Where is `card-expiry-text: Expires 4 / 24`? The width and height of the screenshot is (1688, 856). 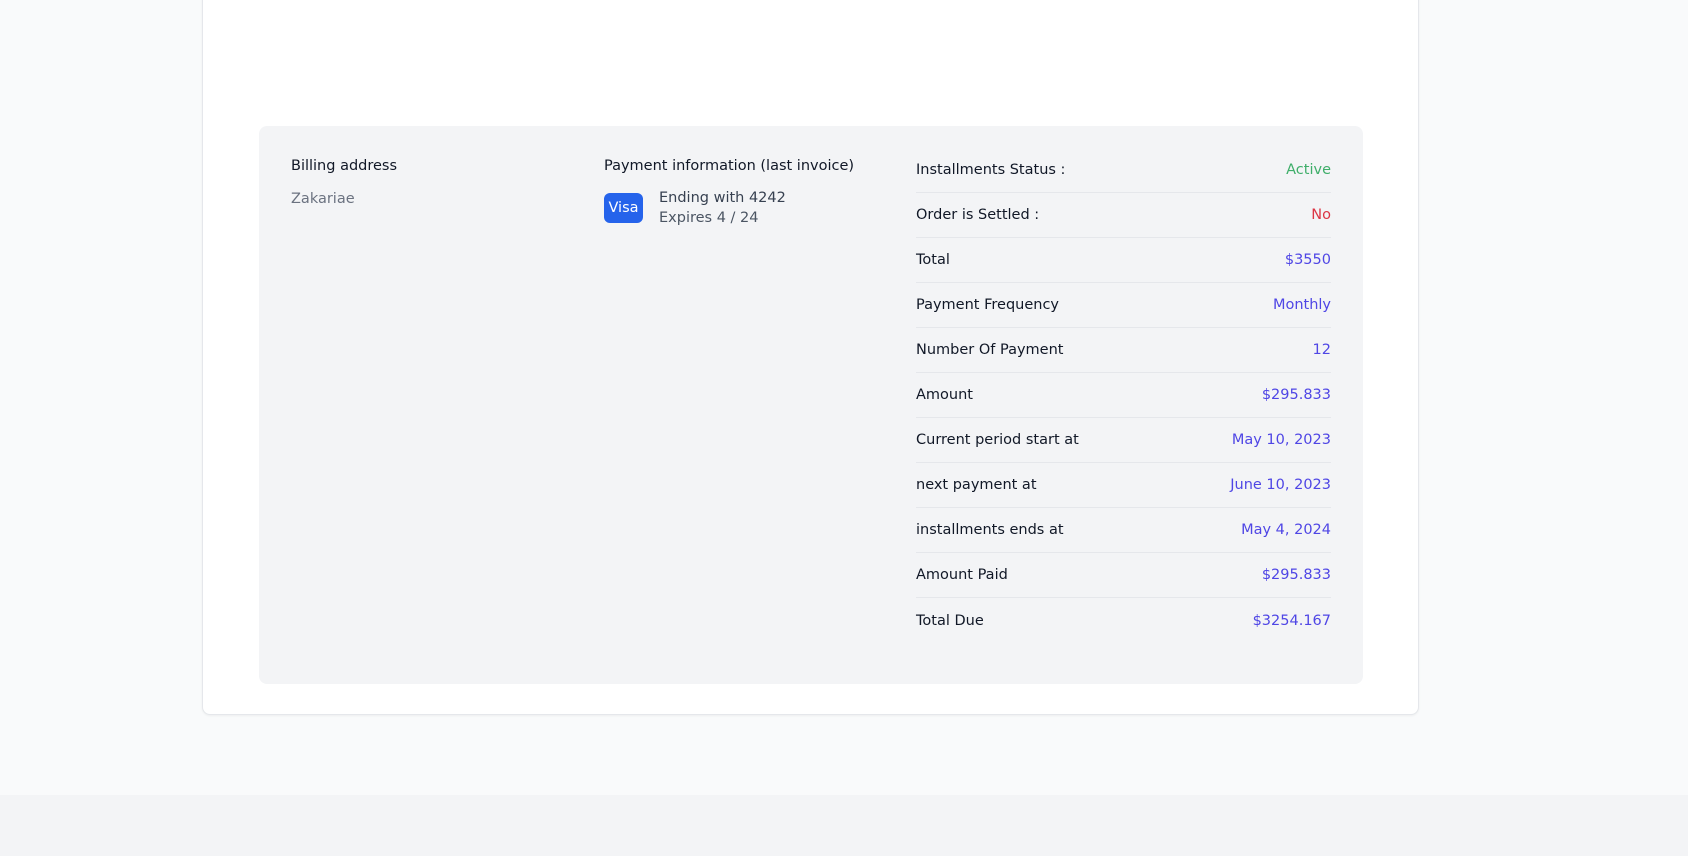
card-expiry-text: Expires 4 / 24 is located at coordinates (709, 218).